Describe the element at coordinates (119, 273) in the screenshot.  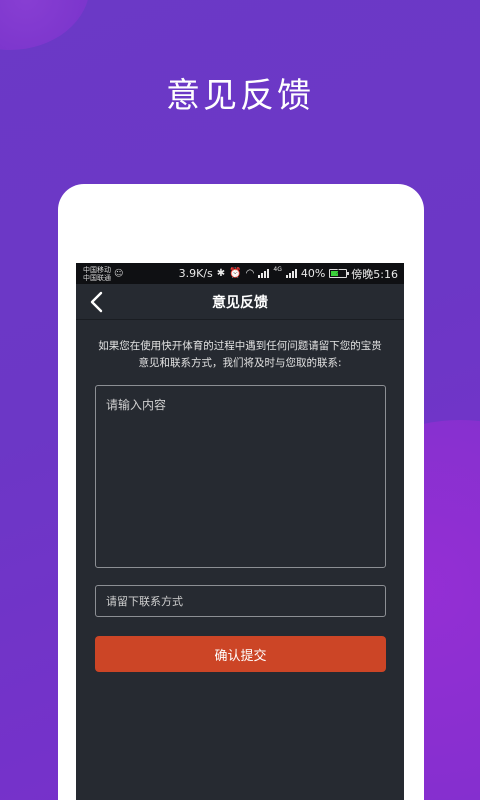
I see `notification-icon: ☺` at that location.